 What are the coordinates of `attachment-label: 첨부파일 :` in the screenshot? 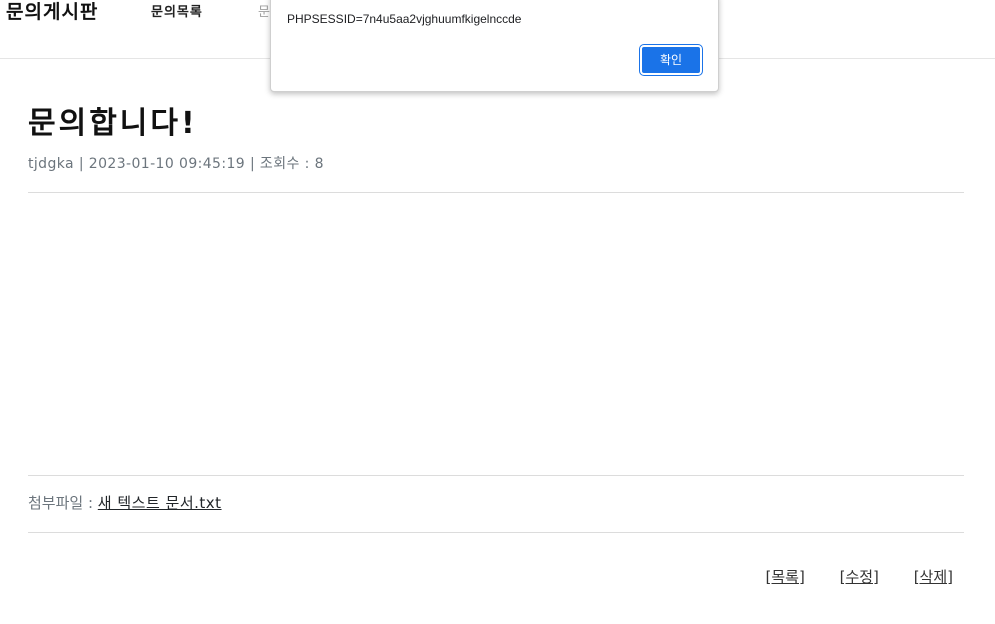 It's located at (63, 503).